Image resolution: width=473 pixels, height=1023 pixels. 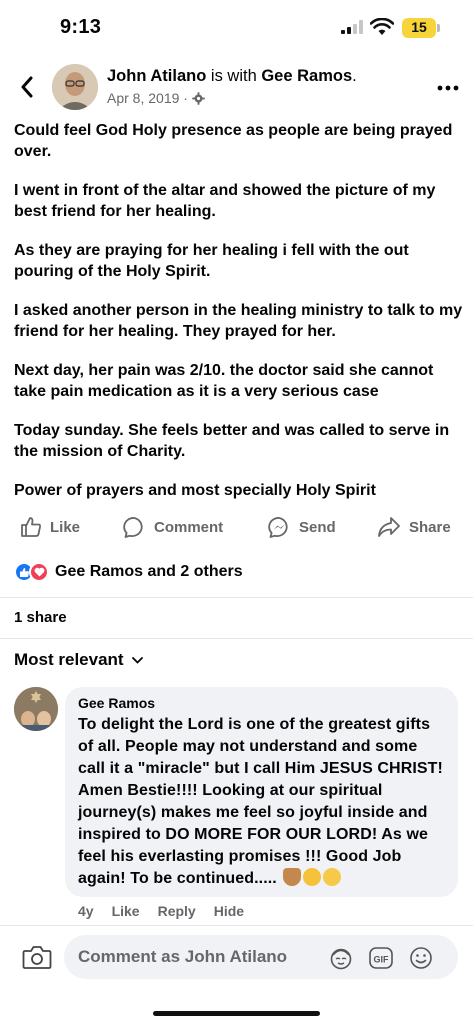 What do you see at coordinates (292, 877) in the screenshot?
I see `praying-hands-emoji-icon` at bounding box center [292, 877].